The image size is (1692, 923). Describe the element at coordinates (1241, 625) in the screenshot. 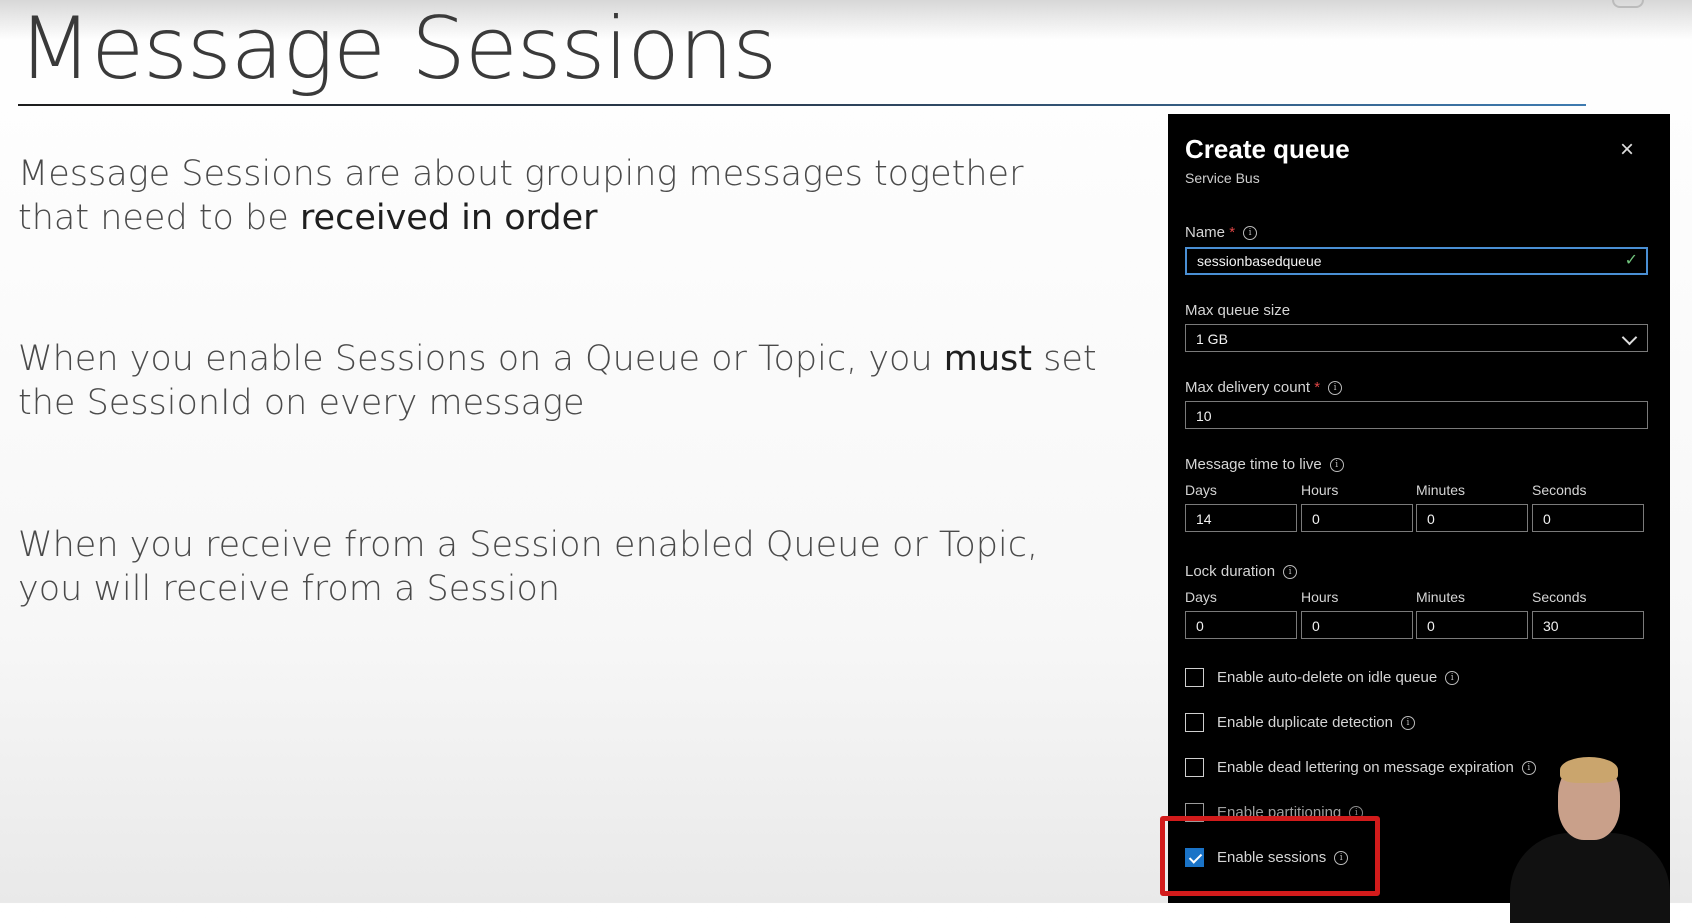

I see `lock-days-input: 0` at that location.